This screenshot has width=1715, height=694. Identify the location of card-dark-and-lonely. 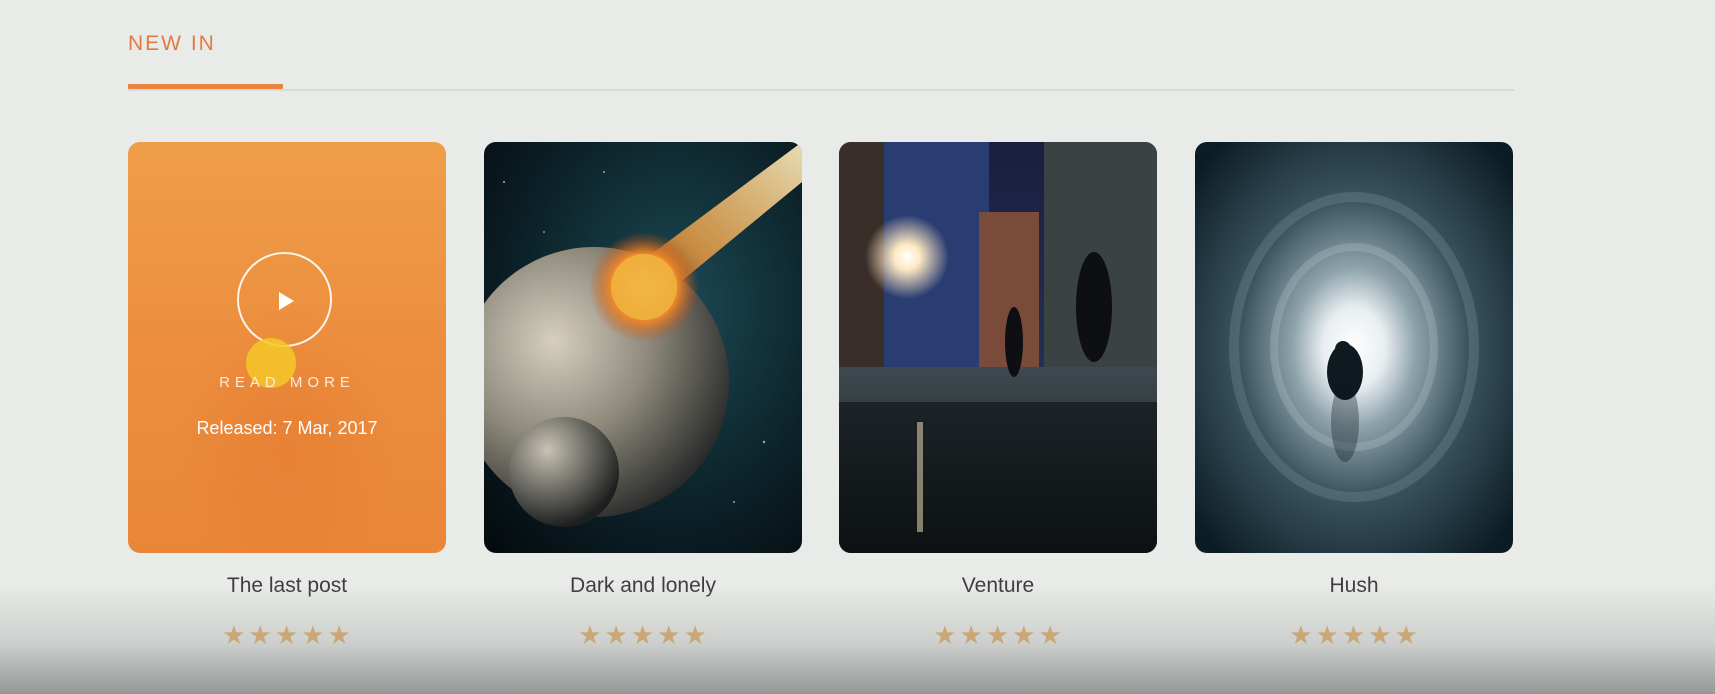
(643, 347).